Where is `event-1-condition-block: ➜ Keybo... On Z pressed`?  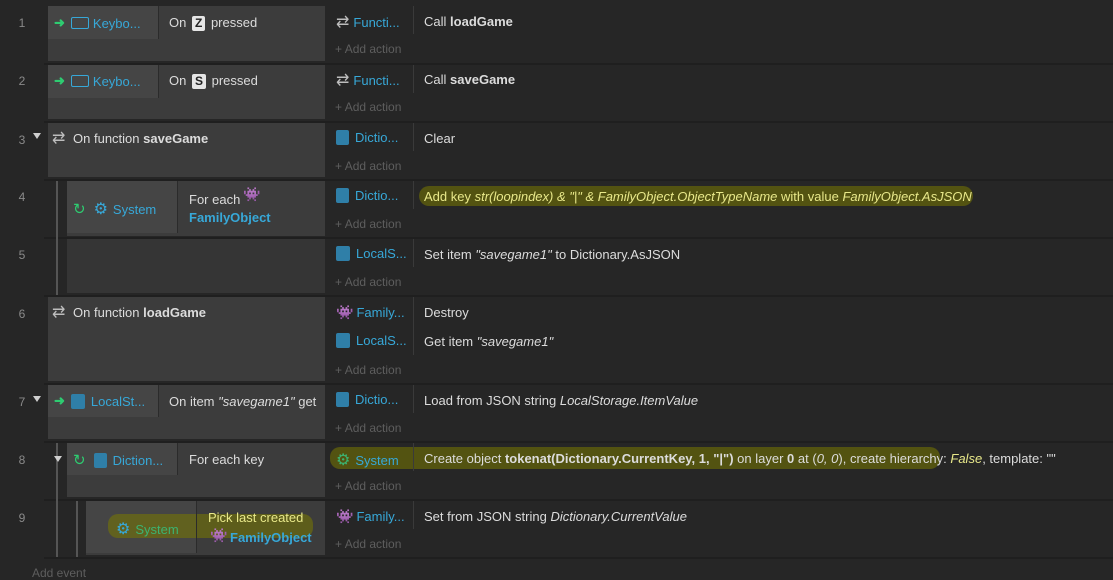
event-1-condition-block: ➜ Keybo... On Z pressed is located at coordinates (186, 33).